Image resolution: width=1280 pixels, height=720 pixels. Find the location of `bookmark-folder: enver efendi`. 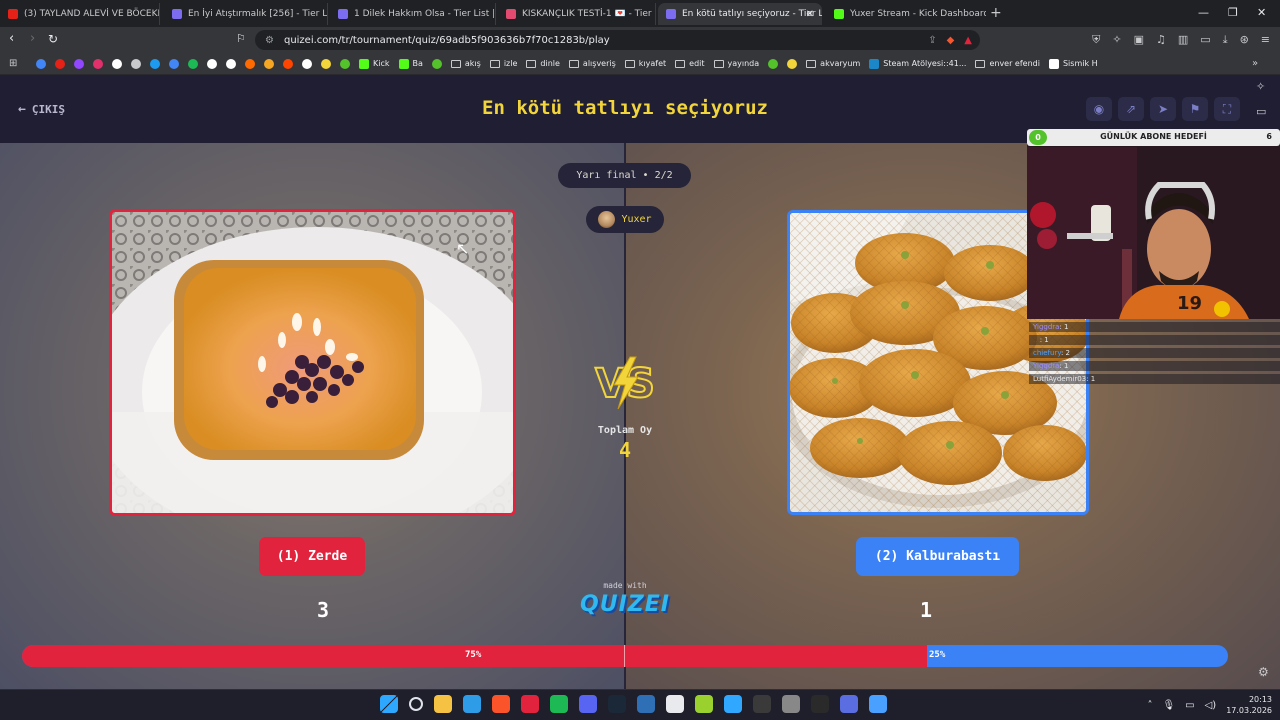

bookmark-folder: enver efendi is located at coordinates (1007, 63).